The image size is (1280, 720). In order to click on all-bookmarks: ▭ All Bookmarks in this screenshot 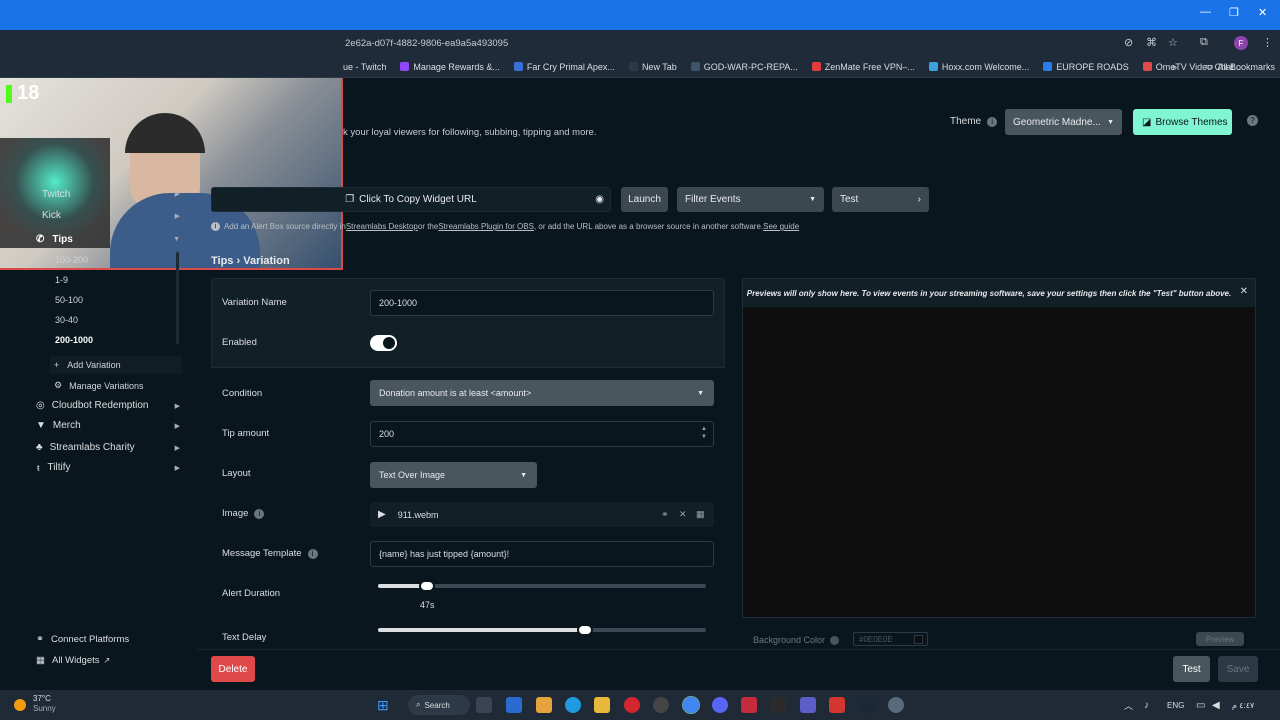, I will do `click(1240, 66)`.